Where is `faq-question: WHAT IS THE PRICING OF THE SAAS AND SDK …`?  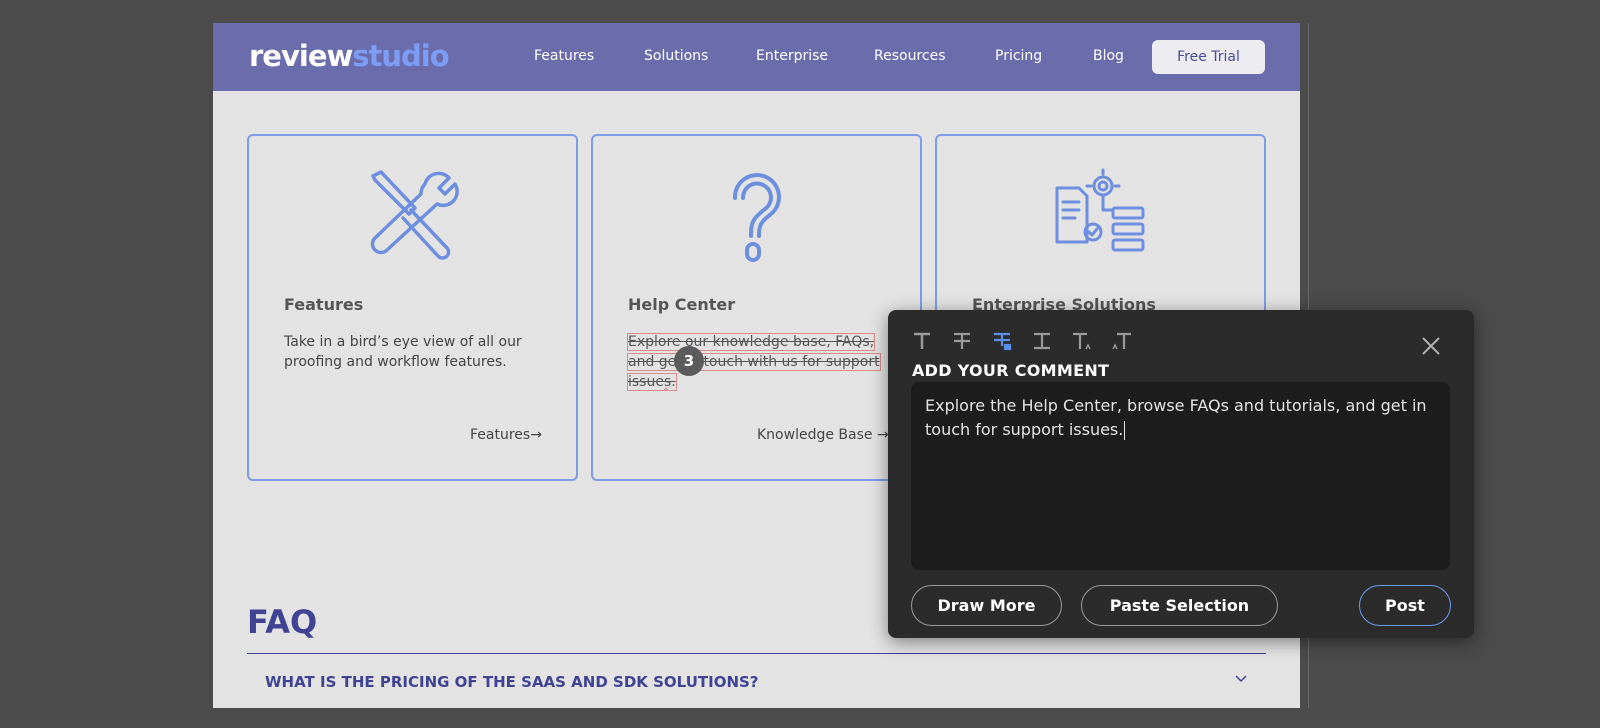 faq-question: WHAT IS THE PRICING OF THE SAAS AND SDK … is located at coordinates (512, 682).